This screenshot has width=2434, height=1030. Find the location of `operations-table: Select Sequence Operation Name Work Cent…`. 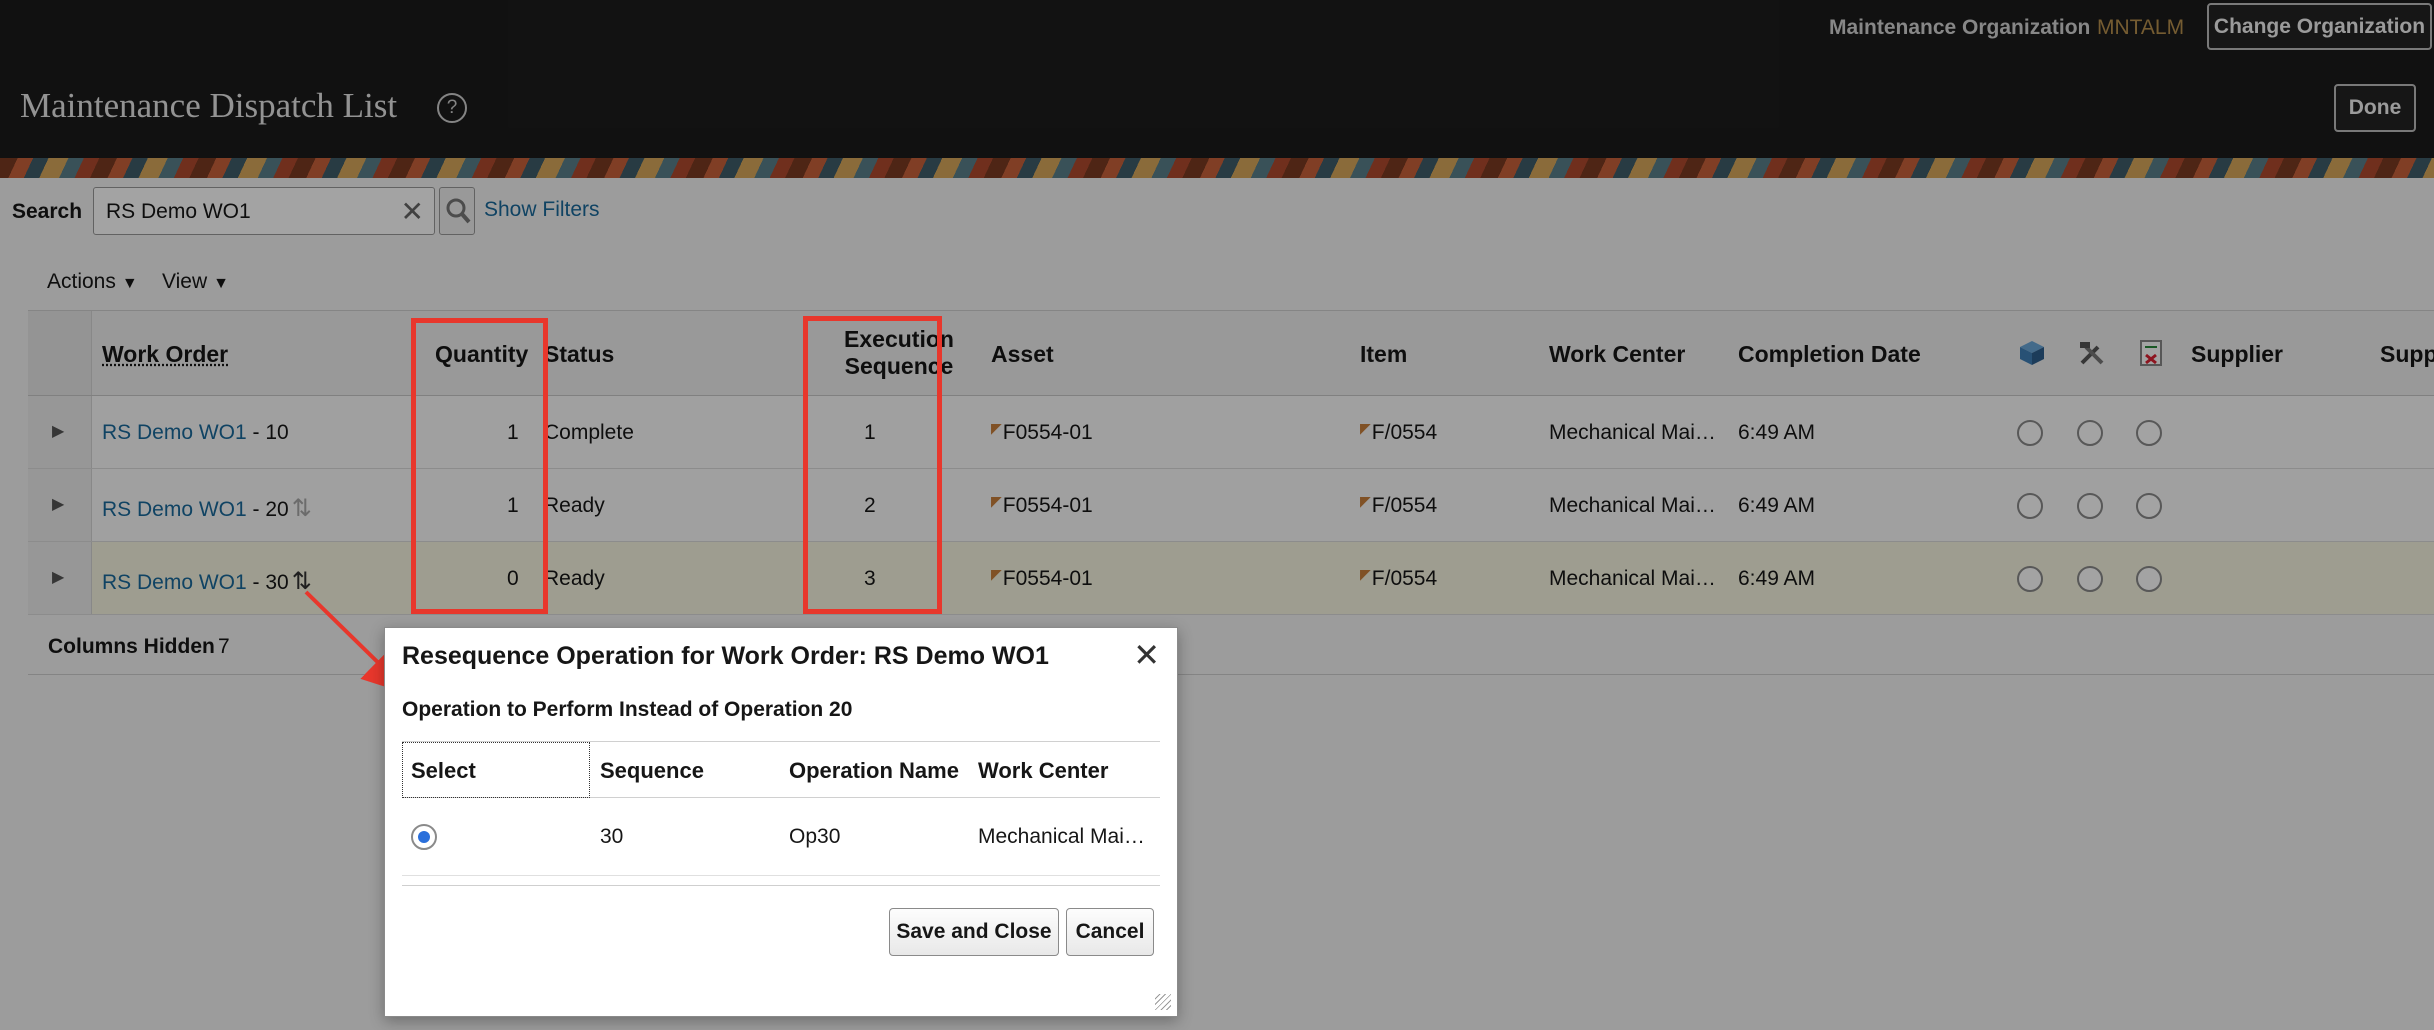

operations-table: Select Sequence Operation Name Work Cent… is located at coordinates (781, 808).